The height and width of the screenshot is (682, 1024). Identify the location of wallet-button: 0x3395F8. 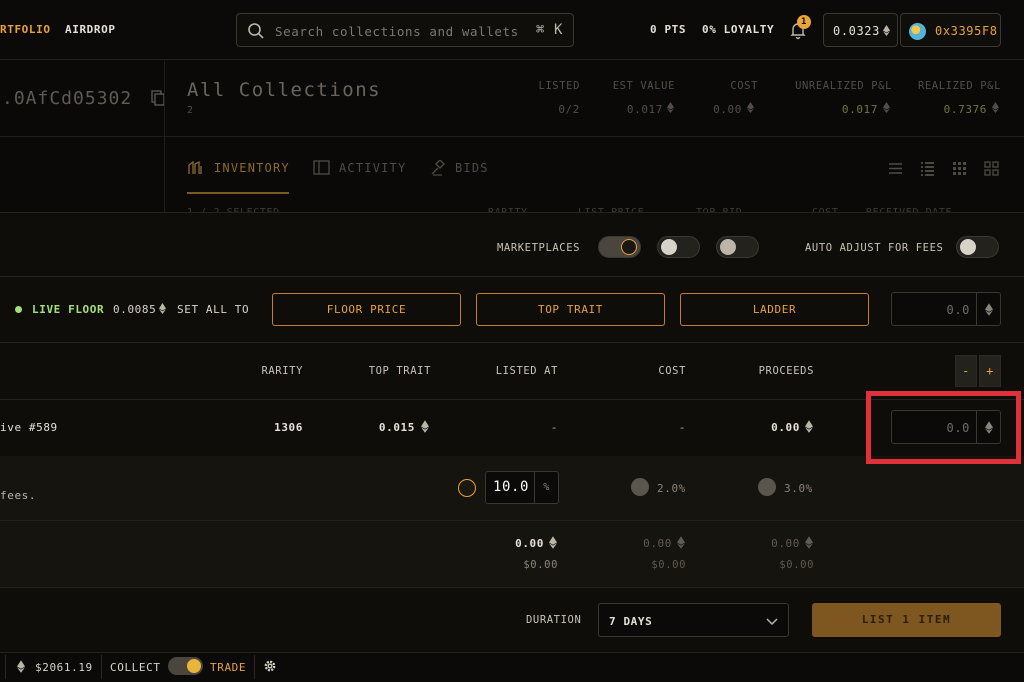
(950, 30).